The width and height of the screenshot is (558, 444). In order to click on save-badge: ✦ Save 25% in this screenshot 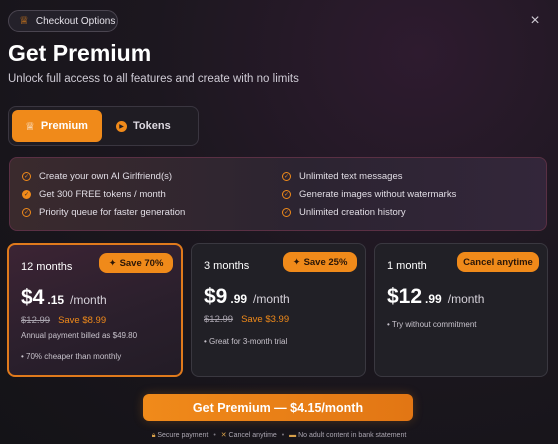, I will do `click(320, 262)`.